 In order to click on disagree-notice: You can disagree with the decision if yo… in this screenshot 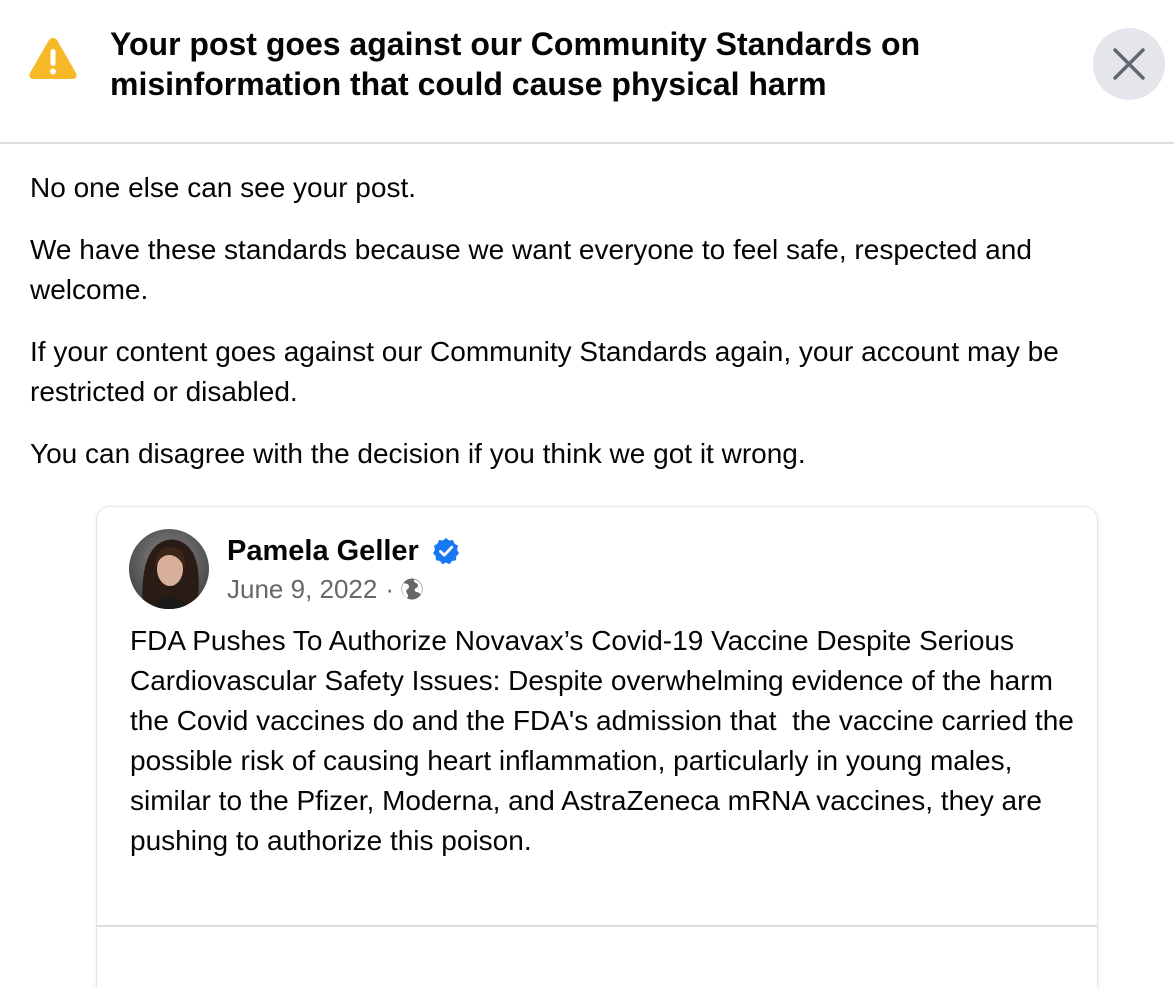, I will do `click(418, 453)`.